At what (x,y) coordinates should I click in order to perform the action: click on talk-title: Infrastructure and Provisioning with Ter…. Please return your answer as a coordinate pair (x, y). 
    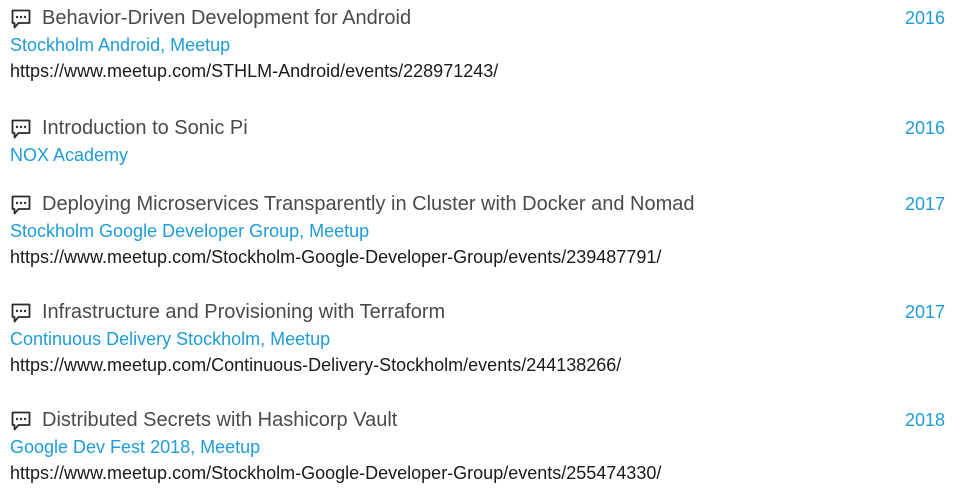
    Looking at the image, I should click on (227, 312).